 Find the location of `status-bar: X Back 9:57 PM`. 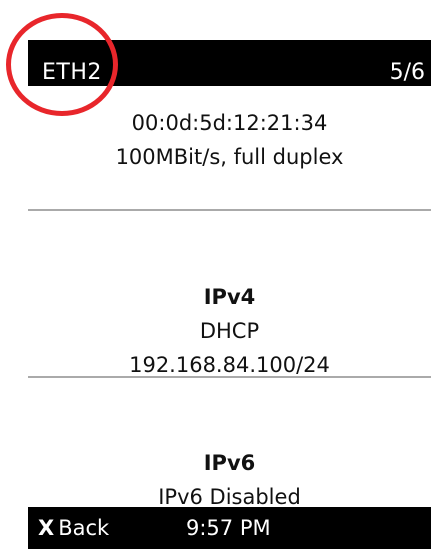

status-bar: X Back 9:57 PM is located at coordinates (229, 528).